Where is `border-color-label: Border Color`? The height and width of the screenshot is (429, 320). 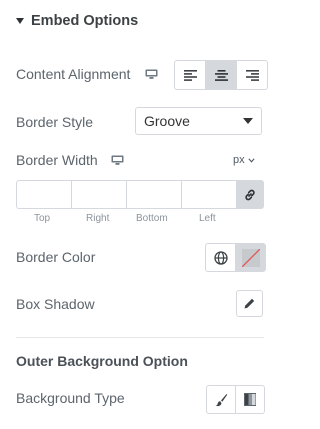 border-color-label: Border Color is located at coordinates (56, 257).